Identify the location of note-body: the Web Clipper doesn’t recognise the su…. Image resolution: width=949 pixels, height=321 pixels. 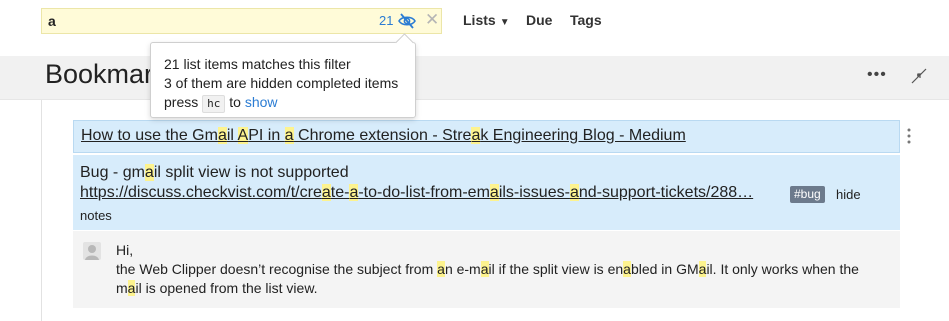
(487, 278).